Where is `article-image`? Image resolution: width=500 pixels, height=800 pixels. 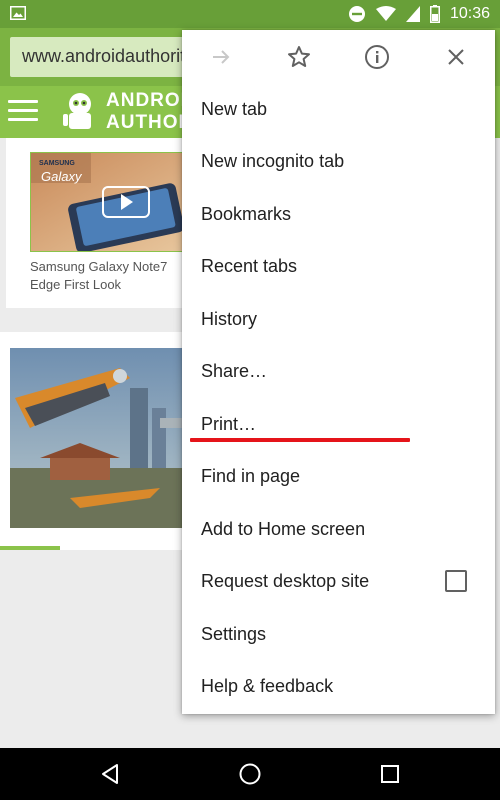 article-image is located at coordinates (105, 438).